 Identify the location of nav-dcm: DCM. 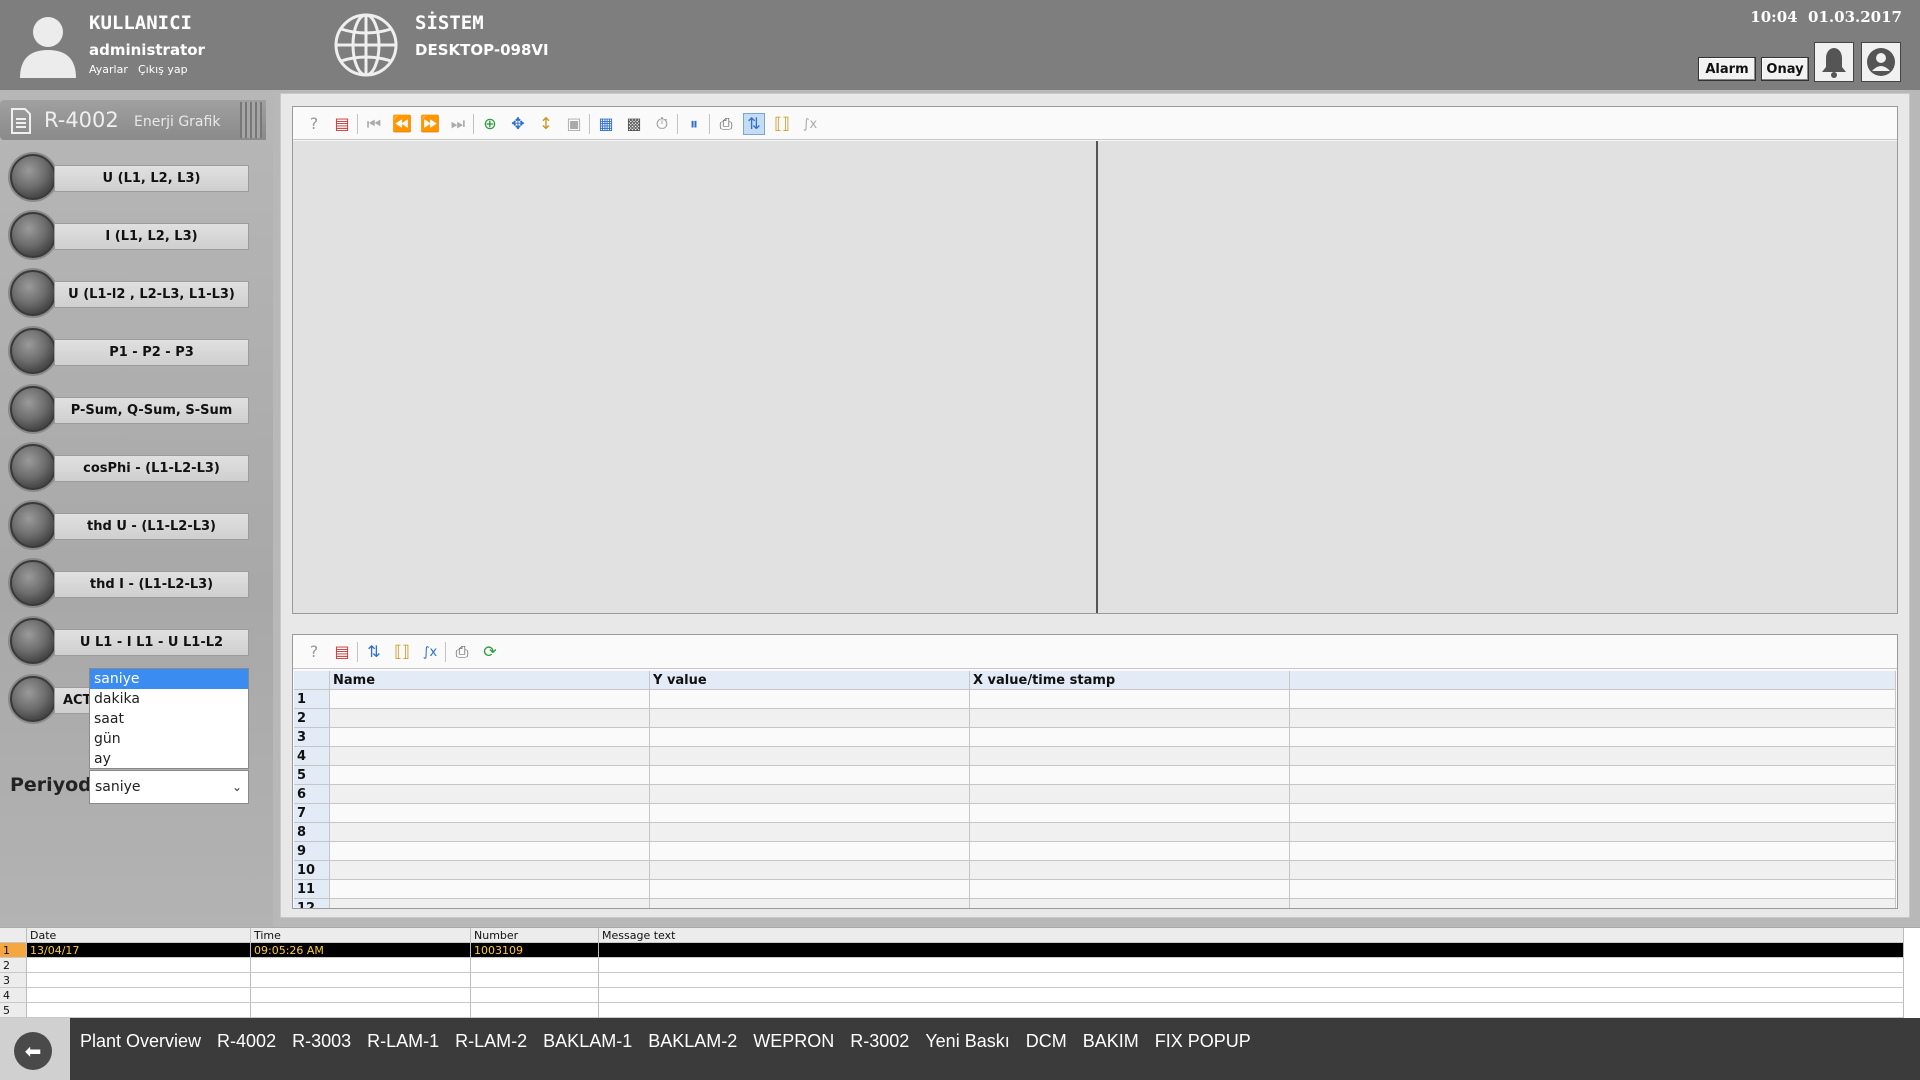
(1046, 1041).